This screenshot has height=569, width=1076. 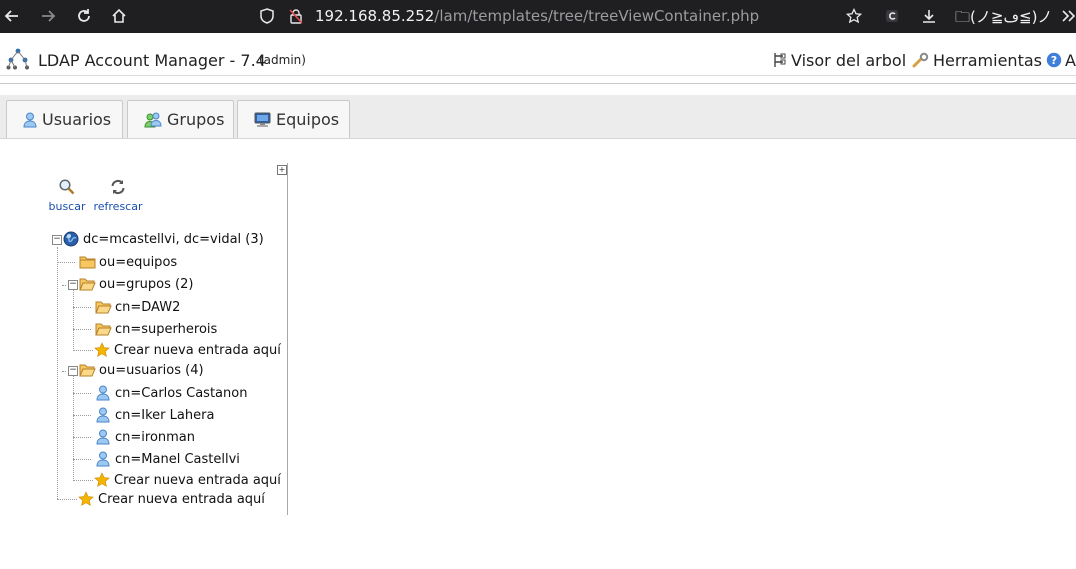 I want to click on refresh-label: refrescar, so click(x=118, y=206).